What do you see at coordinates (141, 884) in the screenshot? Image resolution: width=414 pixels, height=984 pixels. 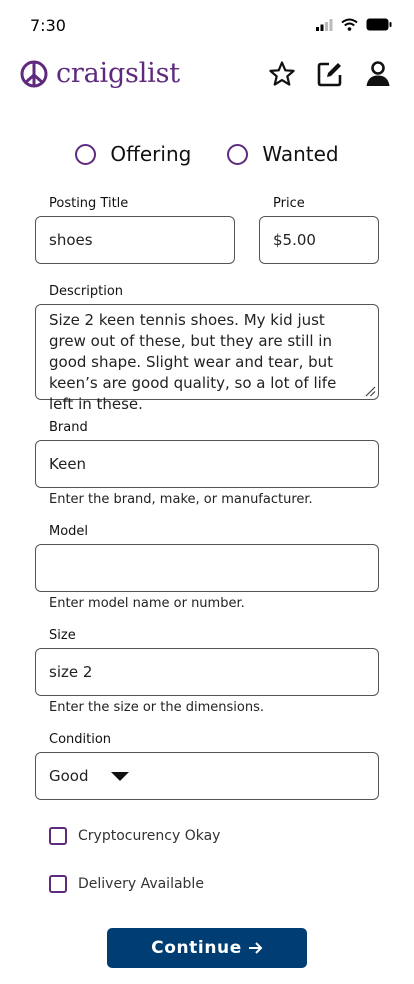 I see `delivery-label: Delivery Available` at bounding box center [141, 884].